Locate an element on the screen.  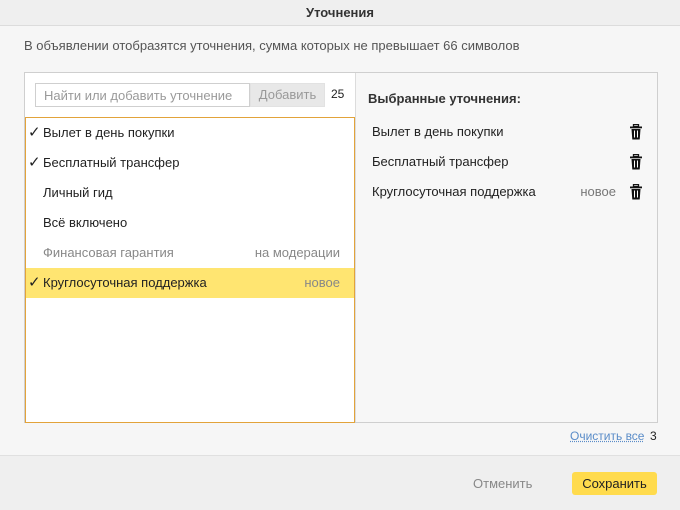
dialog-footer: Отменить Сохранить is located at coordinates (340, 482).